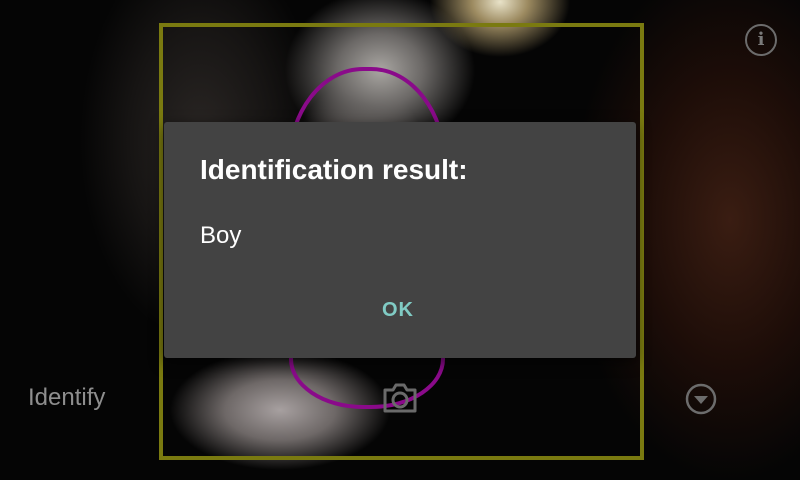 This screenshot has height=480, width=800. I want to click on info-icon: i, so click(761, 40).